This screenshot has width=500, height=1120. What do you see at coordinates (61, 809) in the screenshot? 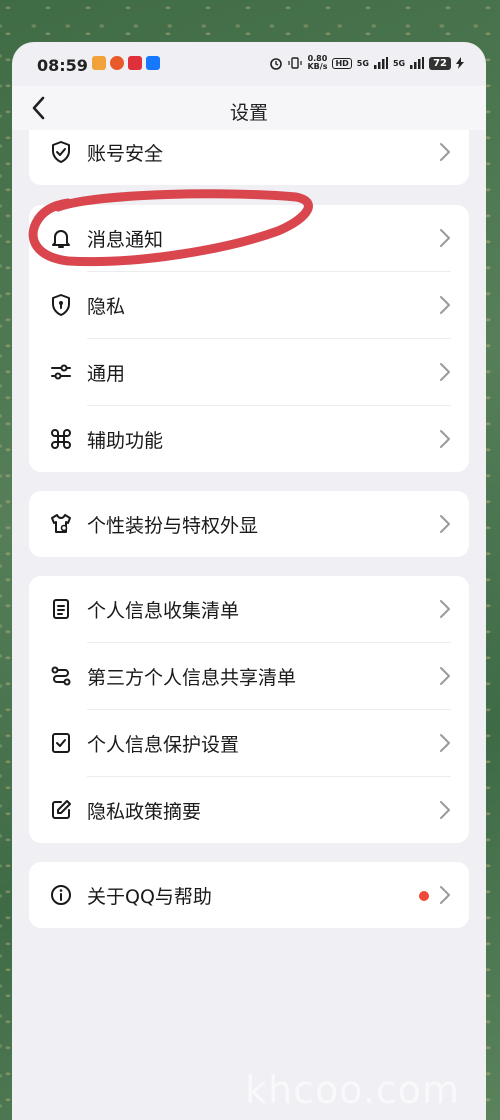
I see `edit-icon` at bounding box center [61, 809].